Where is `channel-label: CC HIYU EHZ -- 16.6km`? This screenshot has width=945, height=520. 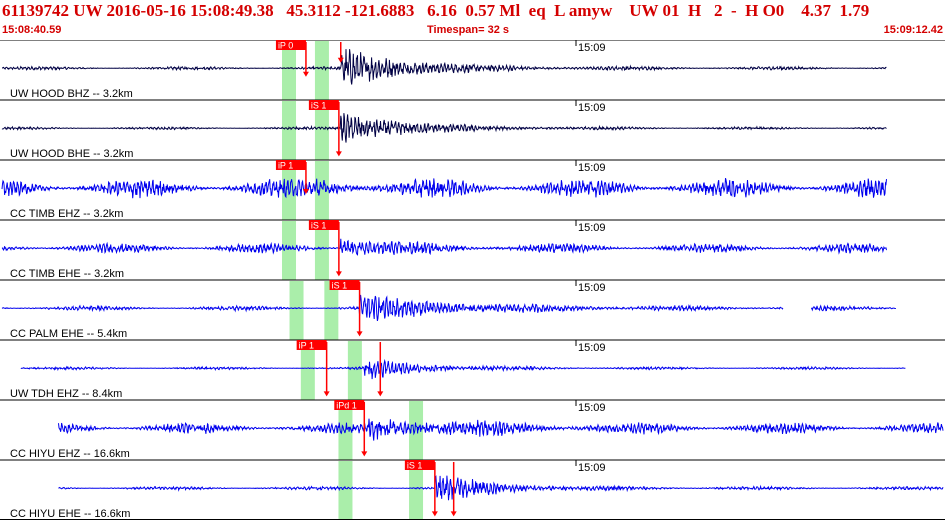
channel-label: CC HIYU EHZ -- 16.6km is located at coordinates (70, 454).